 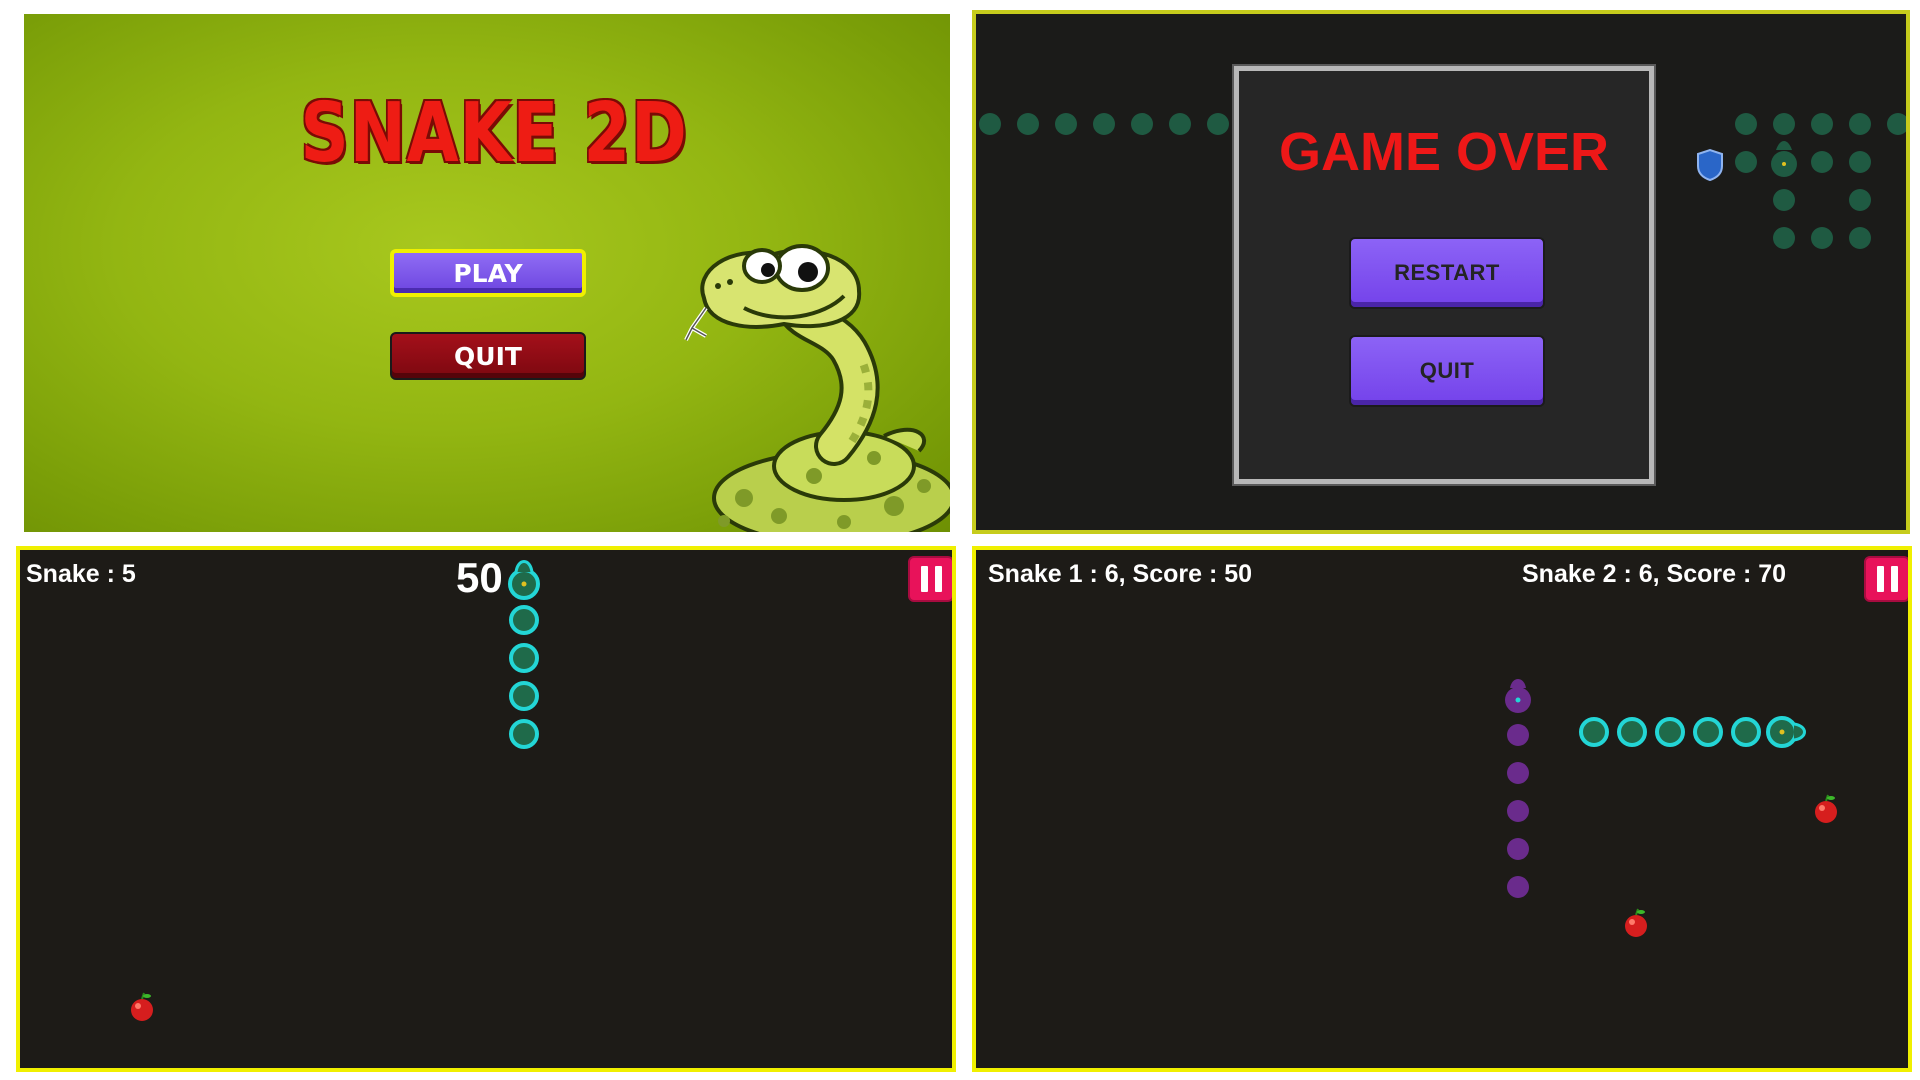 I want to click on purple-snake, so click(x=1518, y=788).